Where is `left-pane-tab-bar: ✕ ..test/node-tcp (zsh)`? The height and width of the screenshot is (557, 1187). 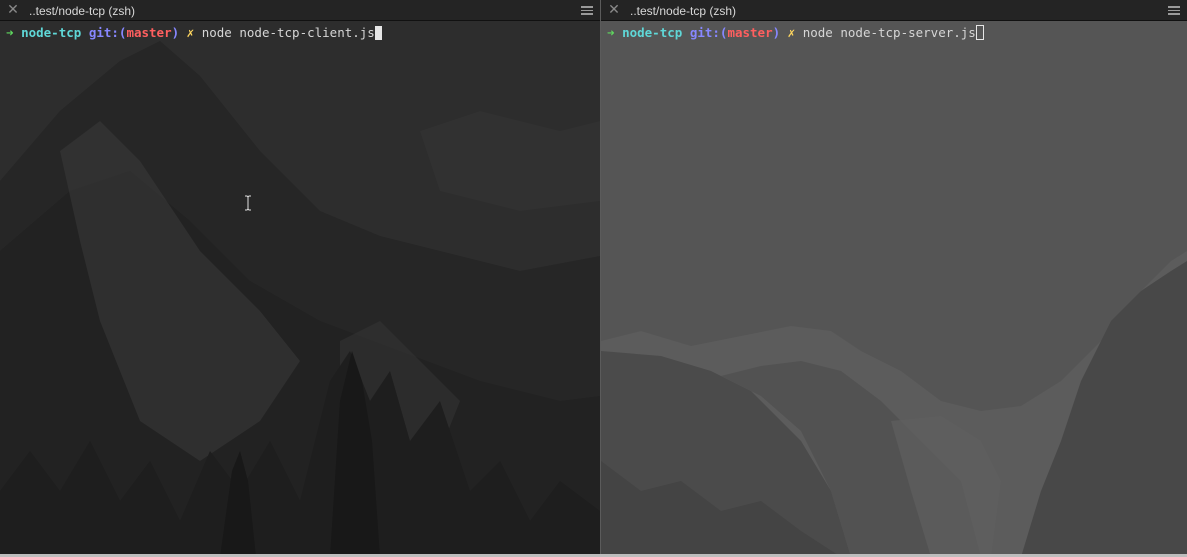
left-pane-tab-bar: ✕ ..test/node-tcp (zsh) is located at coordinates (300, 10).